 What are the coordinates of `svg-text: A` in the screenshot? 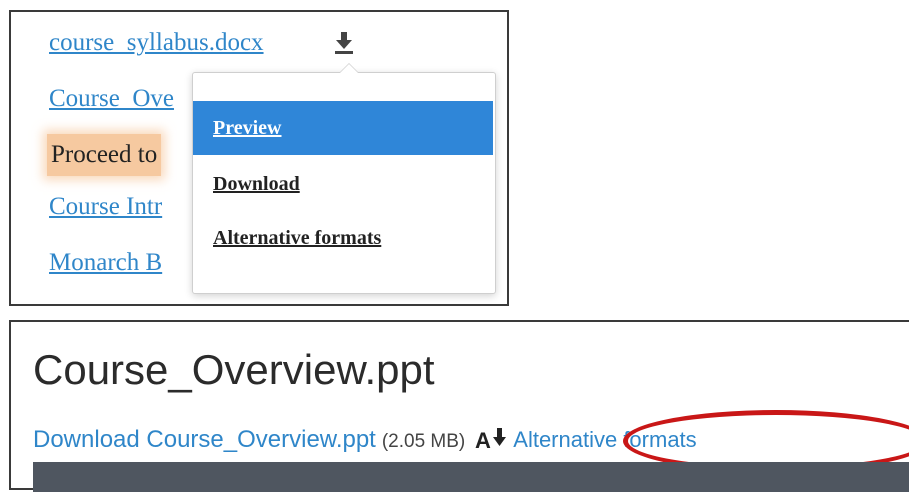 It's located at (483, 439).